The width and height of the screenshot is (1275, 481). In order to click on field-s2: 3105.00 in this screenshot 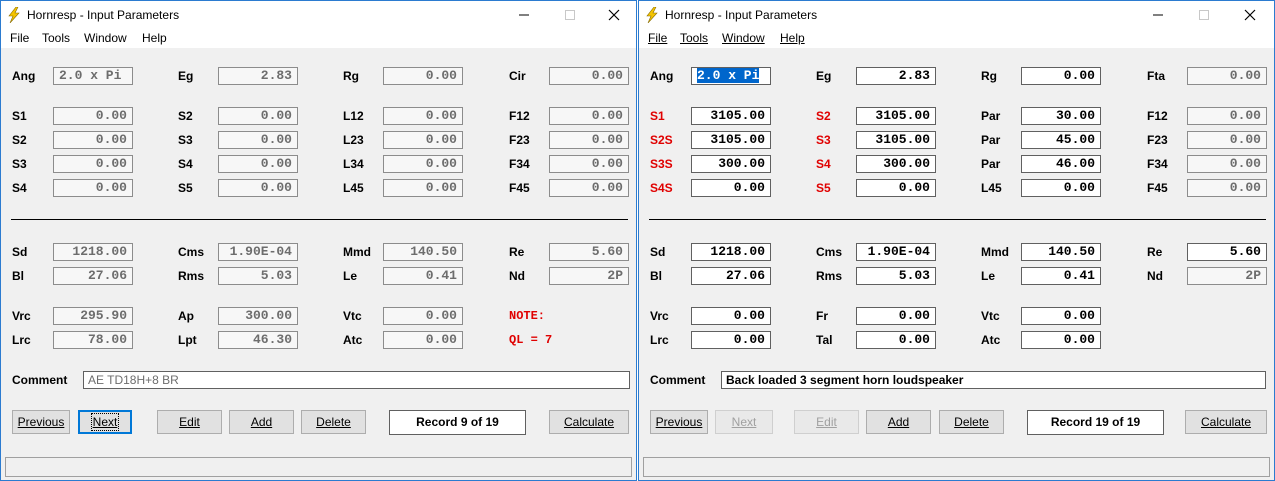, I will do `click(896, 116)`.